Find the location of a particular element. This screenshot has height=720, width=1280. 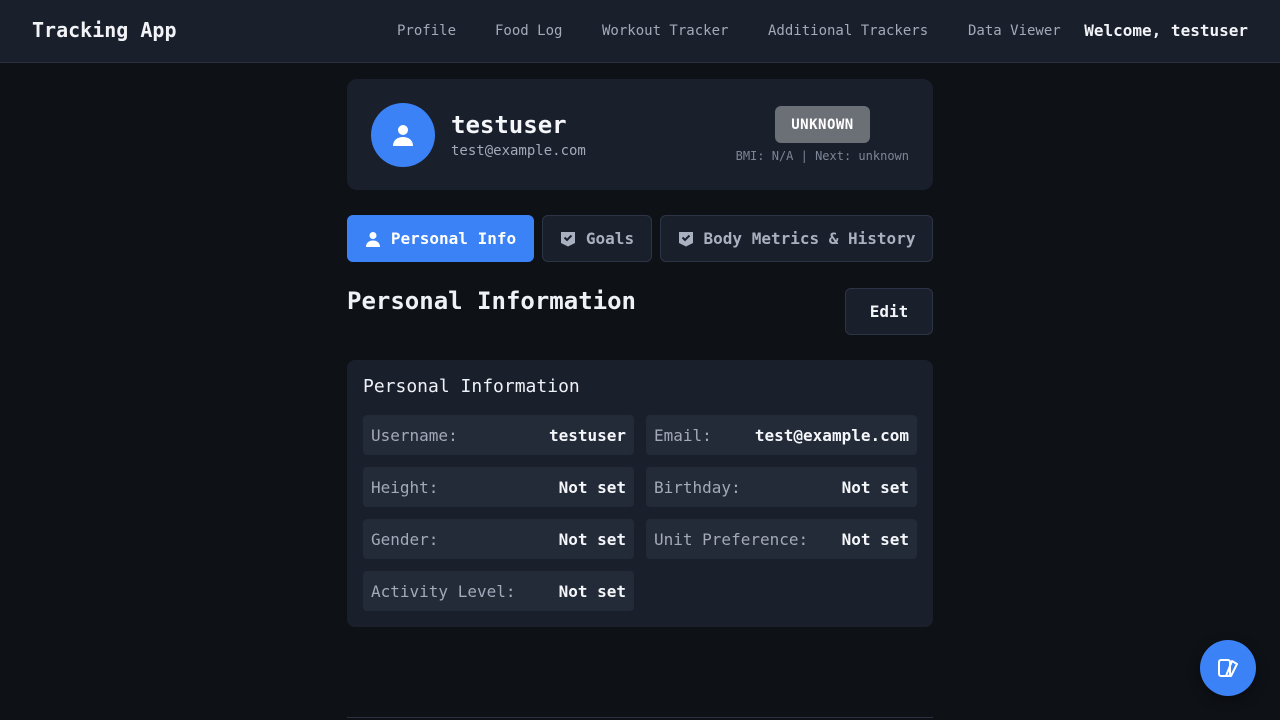

field-birthday: Birthday: Not set is located at coordinates (781, 487).